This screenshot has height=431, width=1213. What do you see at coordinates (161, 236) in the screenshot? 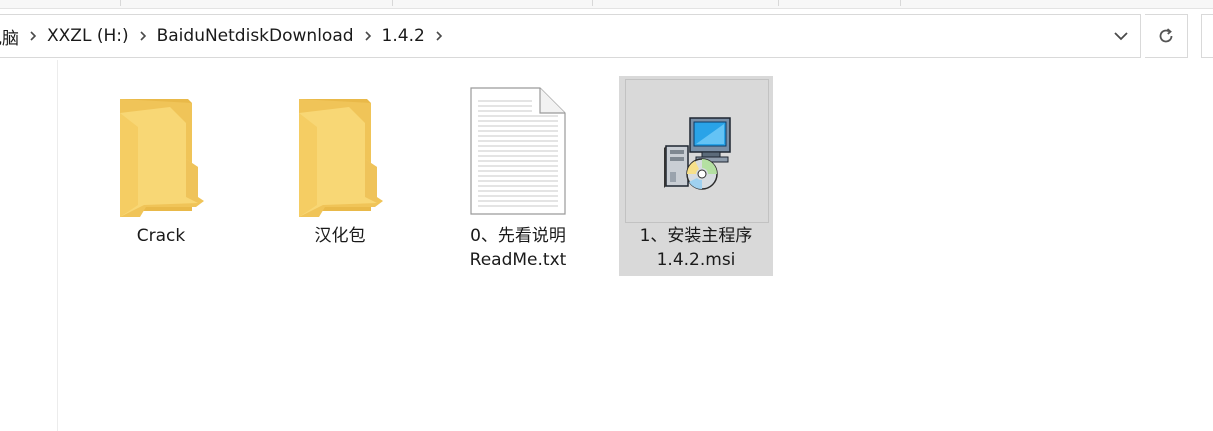
I see `file-name: Crack` at bounding box center [161, 236].